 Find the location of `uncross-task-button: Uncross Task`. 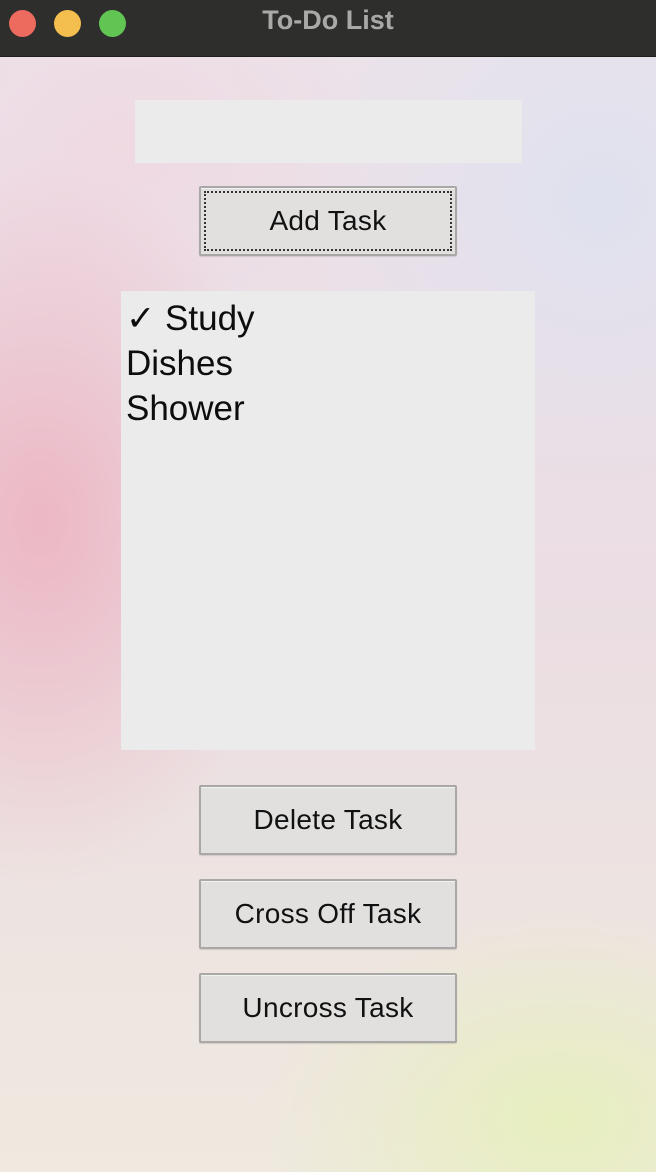

uncross-task-button: Uncross Task is located at coordinates (328, 1008).